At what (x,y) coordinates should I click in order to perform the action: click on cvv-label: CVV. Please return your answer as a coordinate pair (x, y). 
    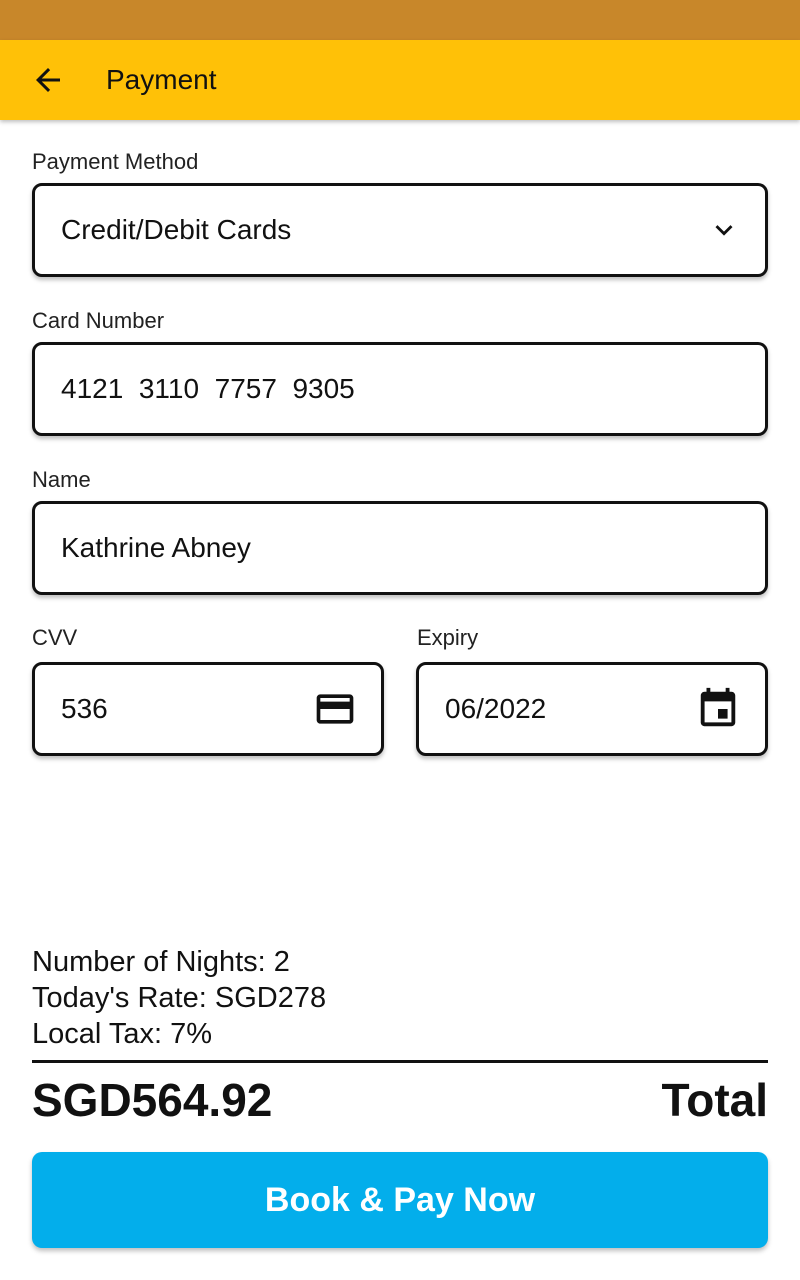
    Looking at the image, I should click on (55, 637).